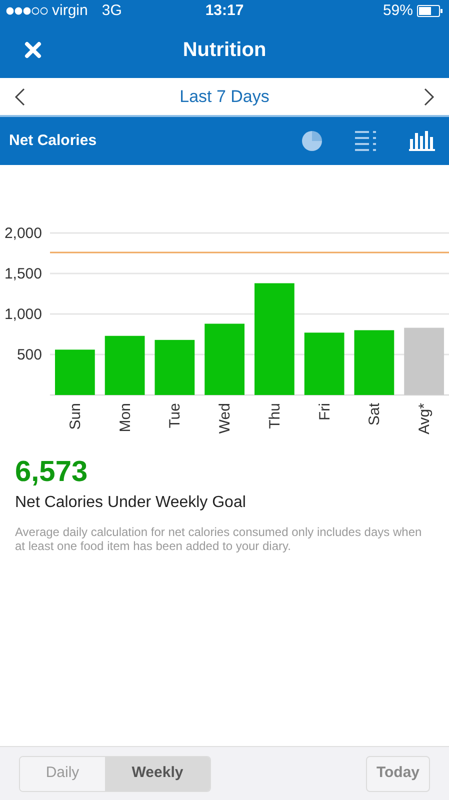 The width and height of the screenshot is (449, 800). What do you see at coordinates (225, 97) in the screenshot?
I see `date-range: Last 7 Days` at bounding box center [225, 97].